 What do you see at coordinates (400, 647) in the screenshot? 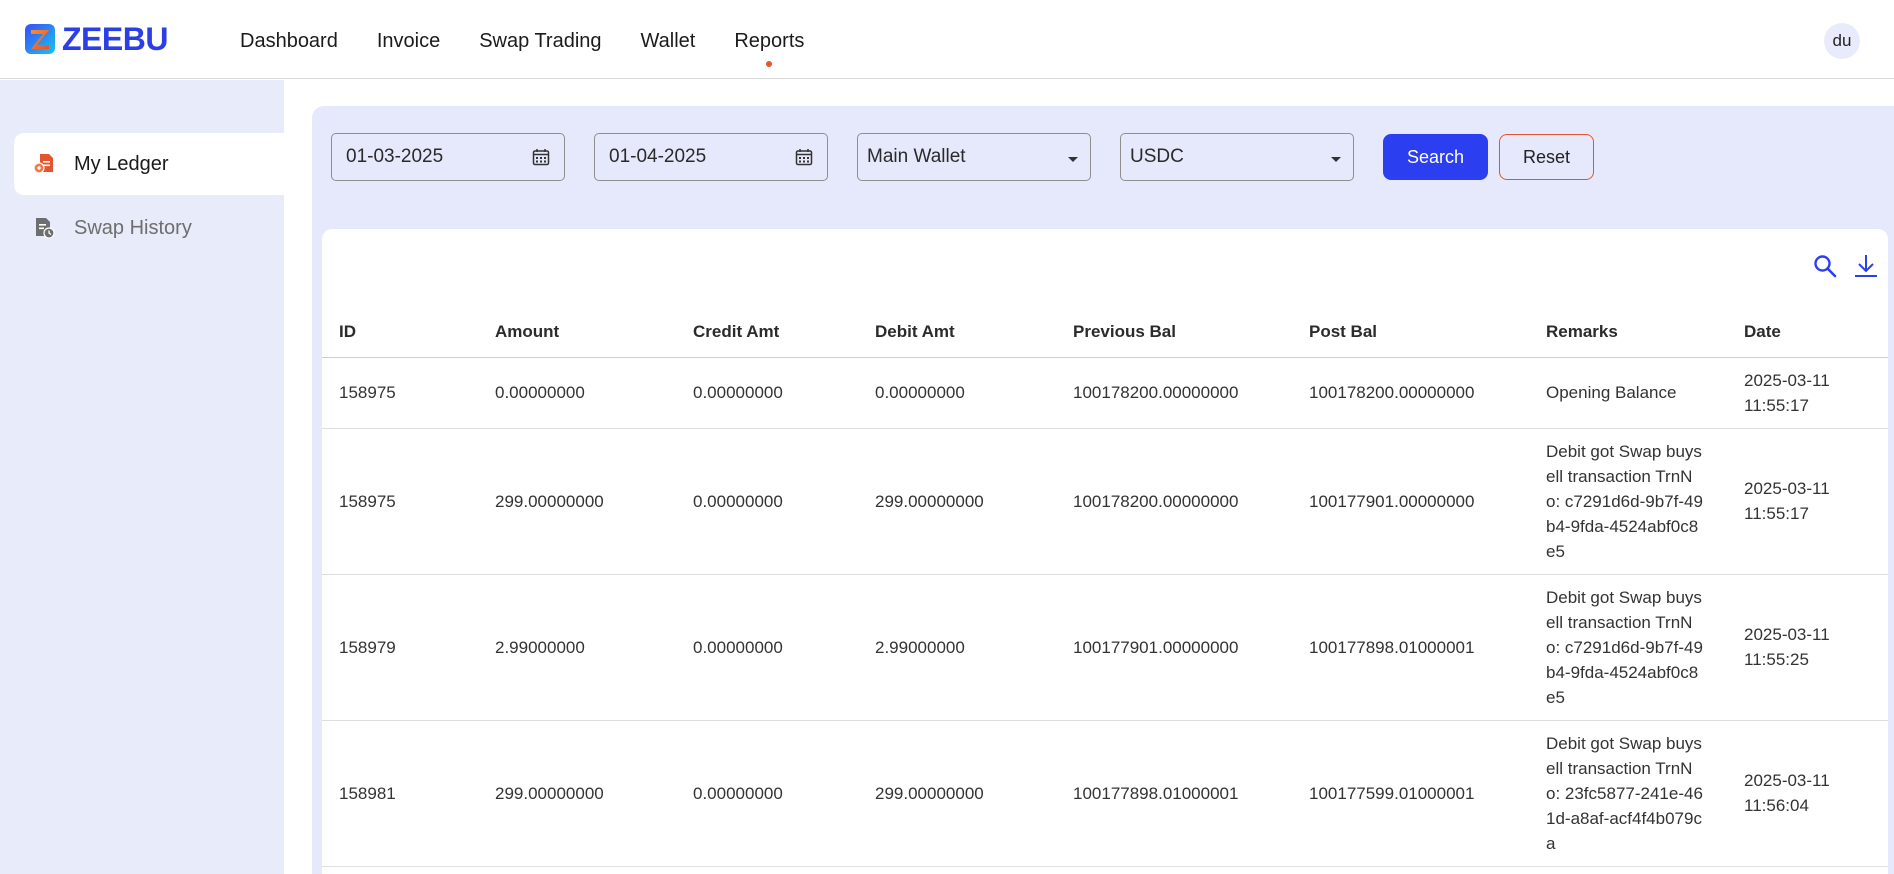
I see `cell-id: 158979` at bounding box center [400, 647].